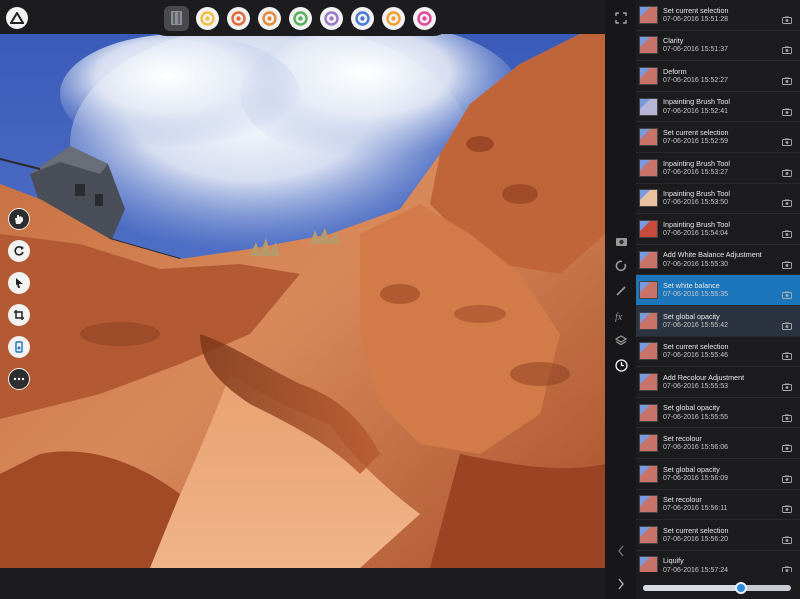 Image resolution: width=800 pixels, height=599 pixels. What do you see at coordinates (621, 266) in the screenshot?
I see `adjustments-icon` at bounding box center [621, 266].